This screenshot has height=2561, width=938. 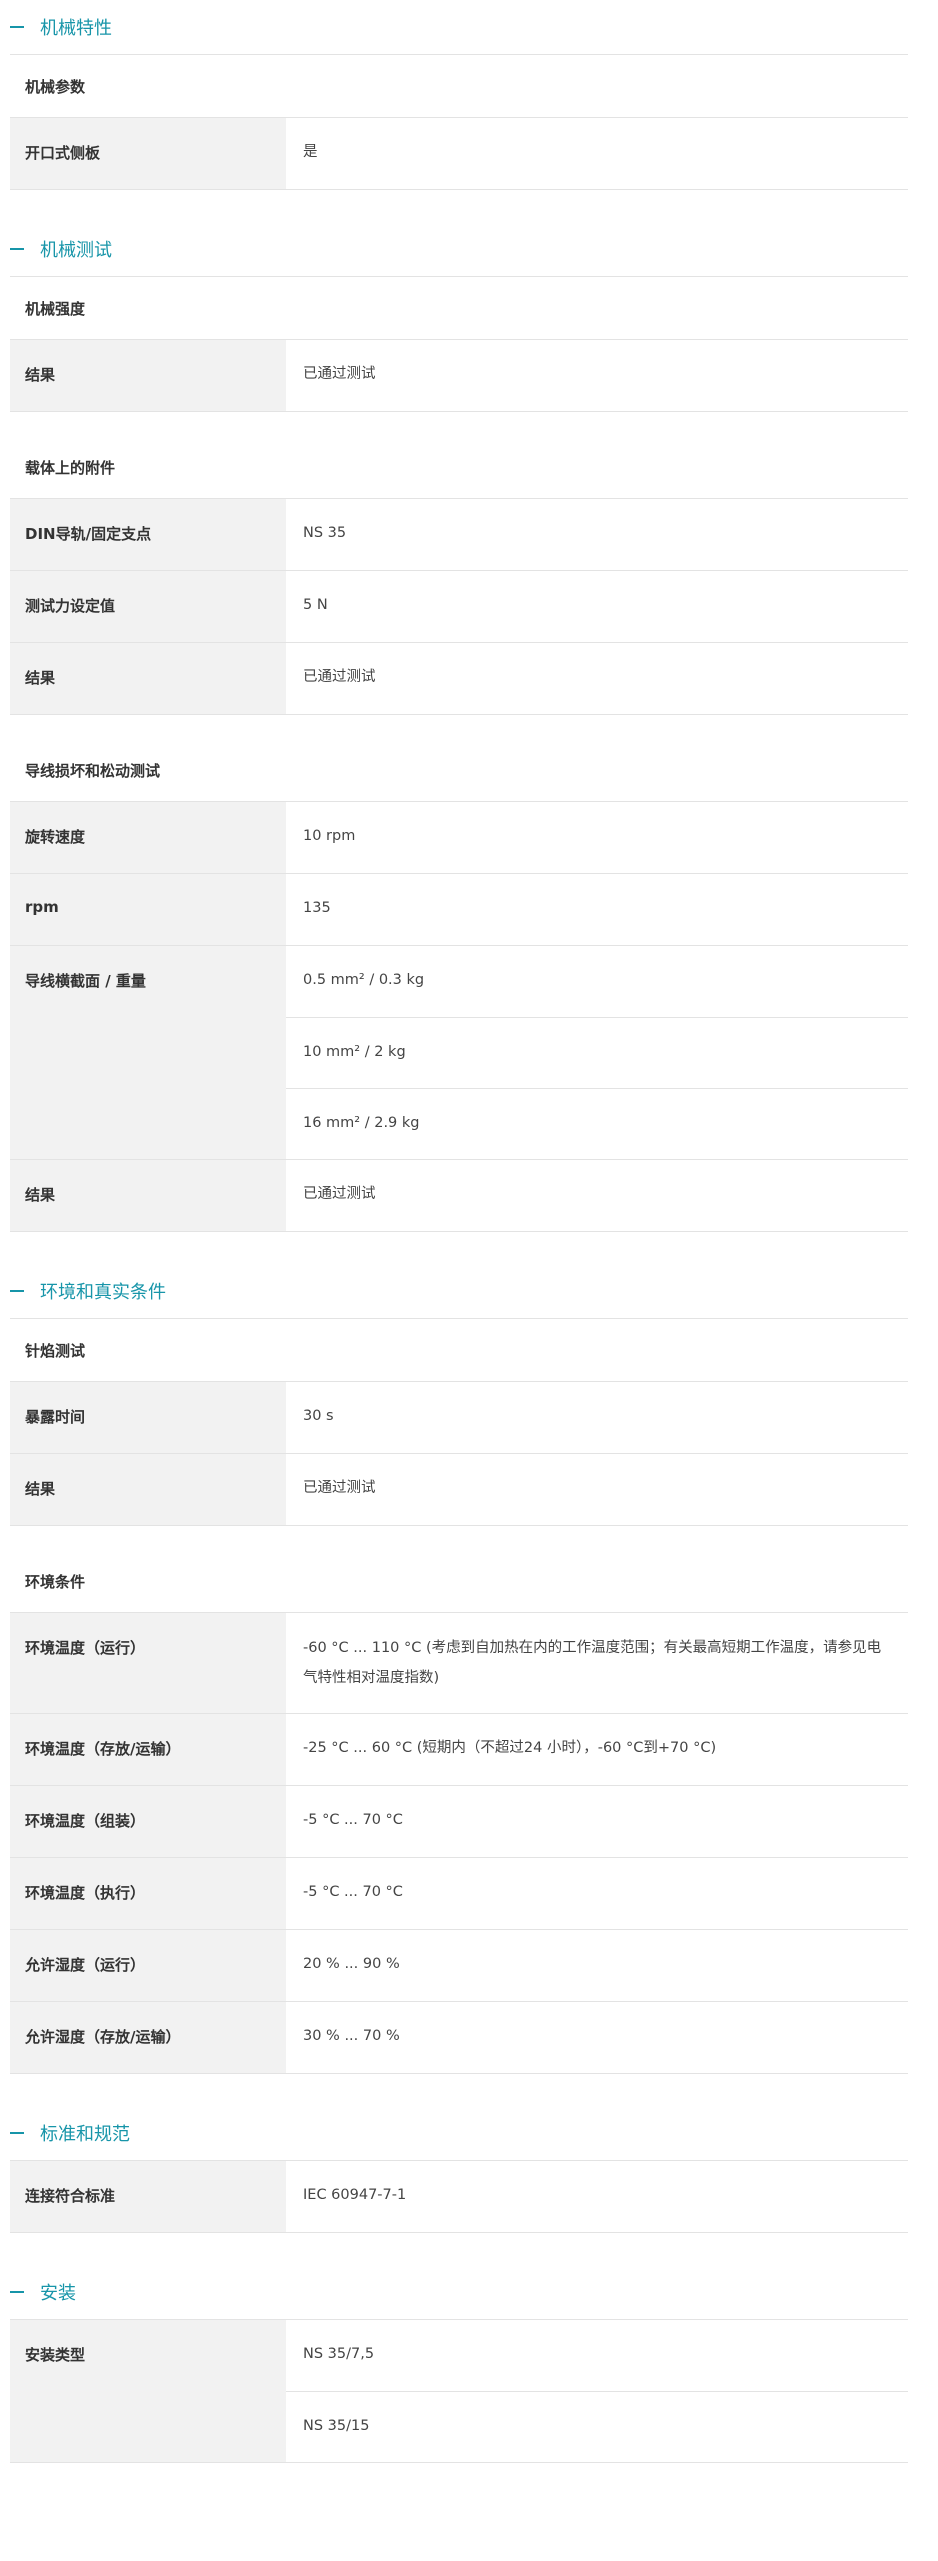 I want to click on spec-row: 安装类型 NS 35/7,5 NS 35/15, so click(x=459, y=2391).